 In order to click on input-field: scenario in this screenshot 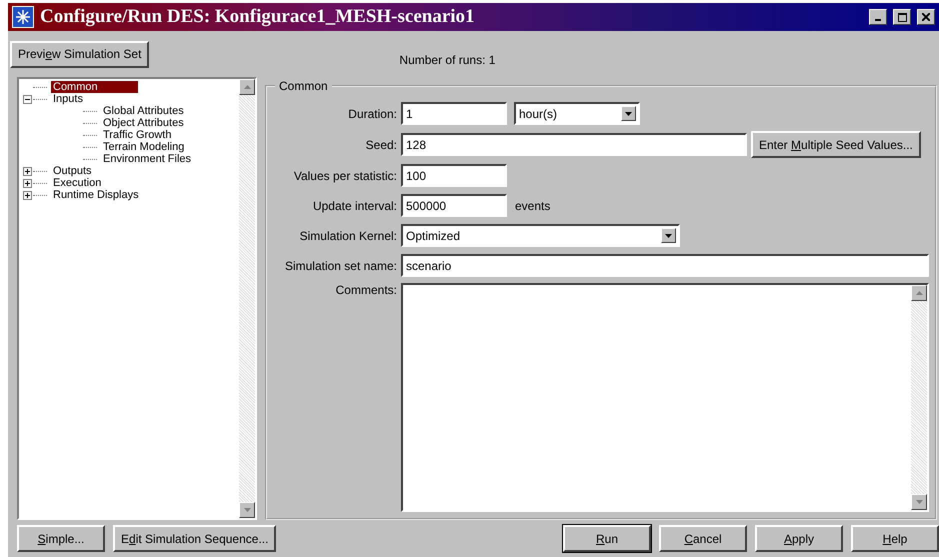, I will do `click(665, 265)`.